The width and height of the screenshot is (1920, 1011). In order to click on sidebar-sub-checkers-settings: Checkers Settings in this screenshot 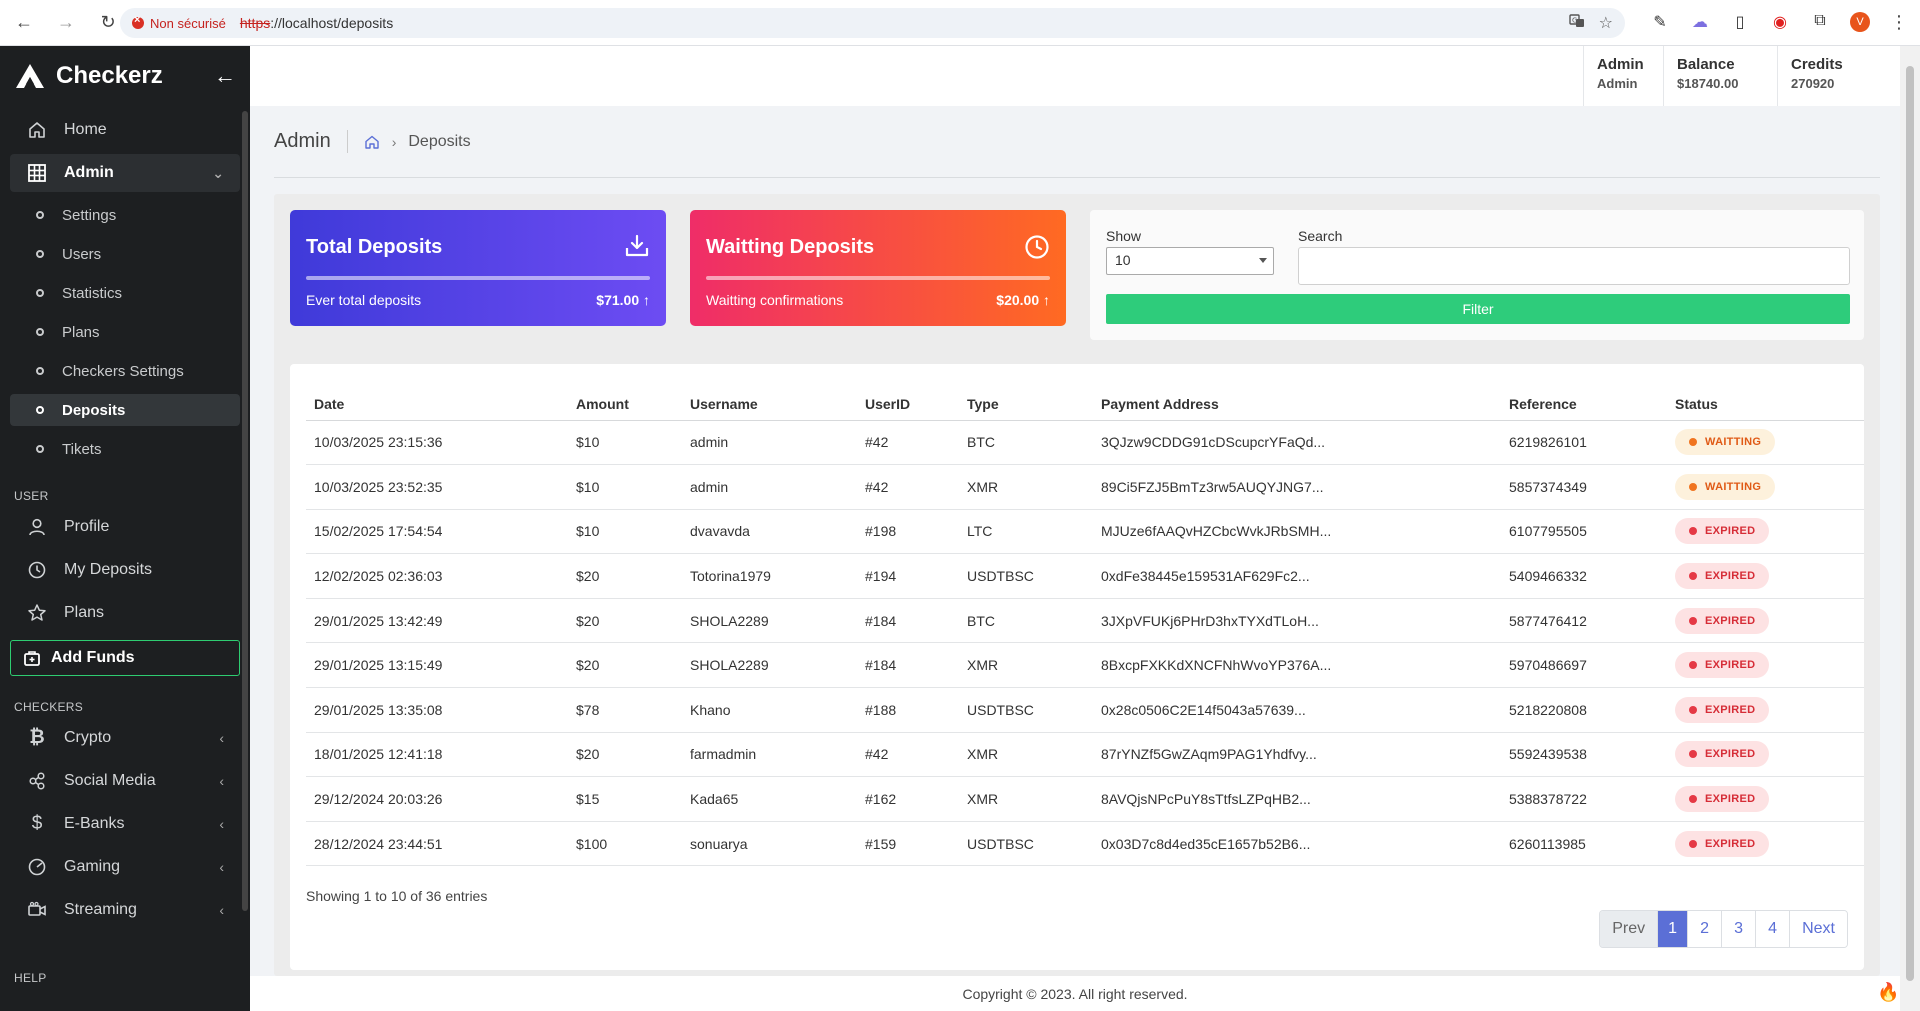, I will do `click(125, 371)`.